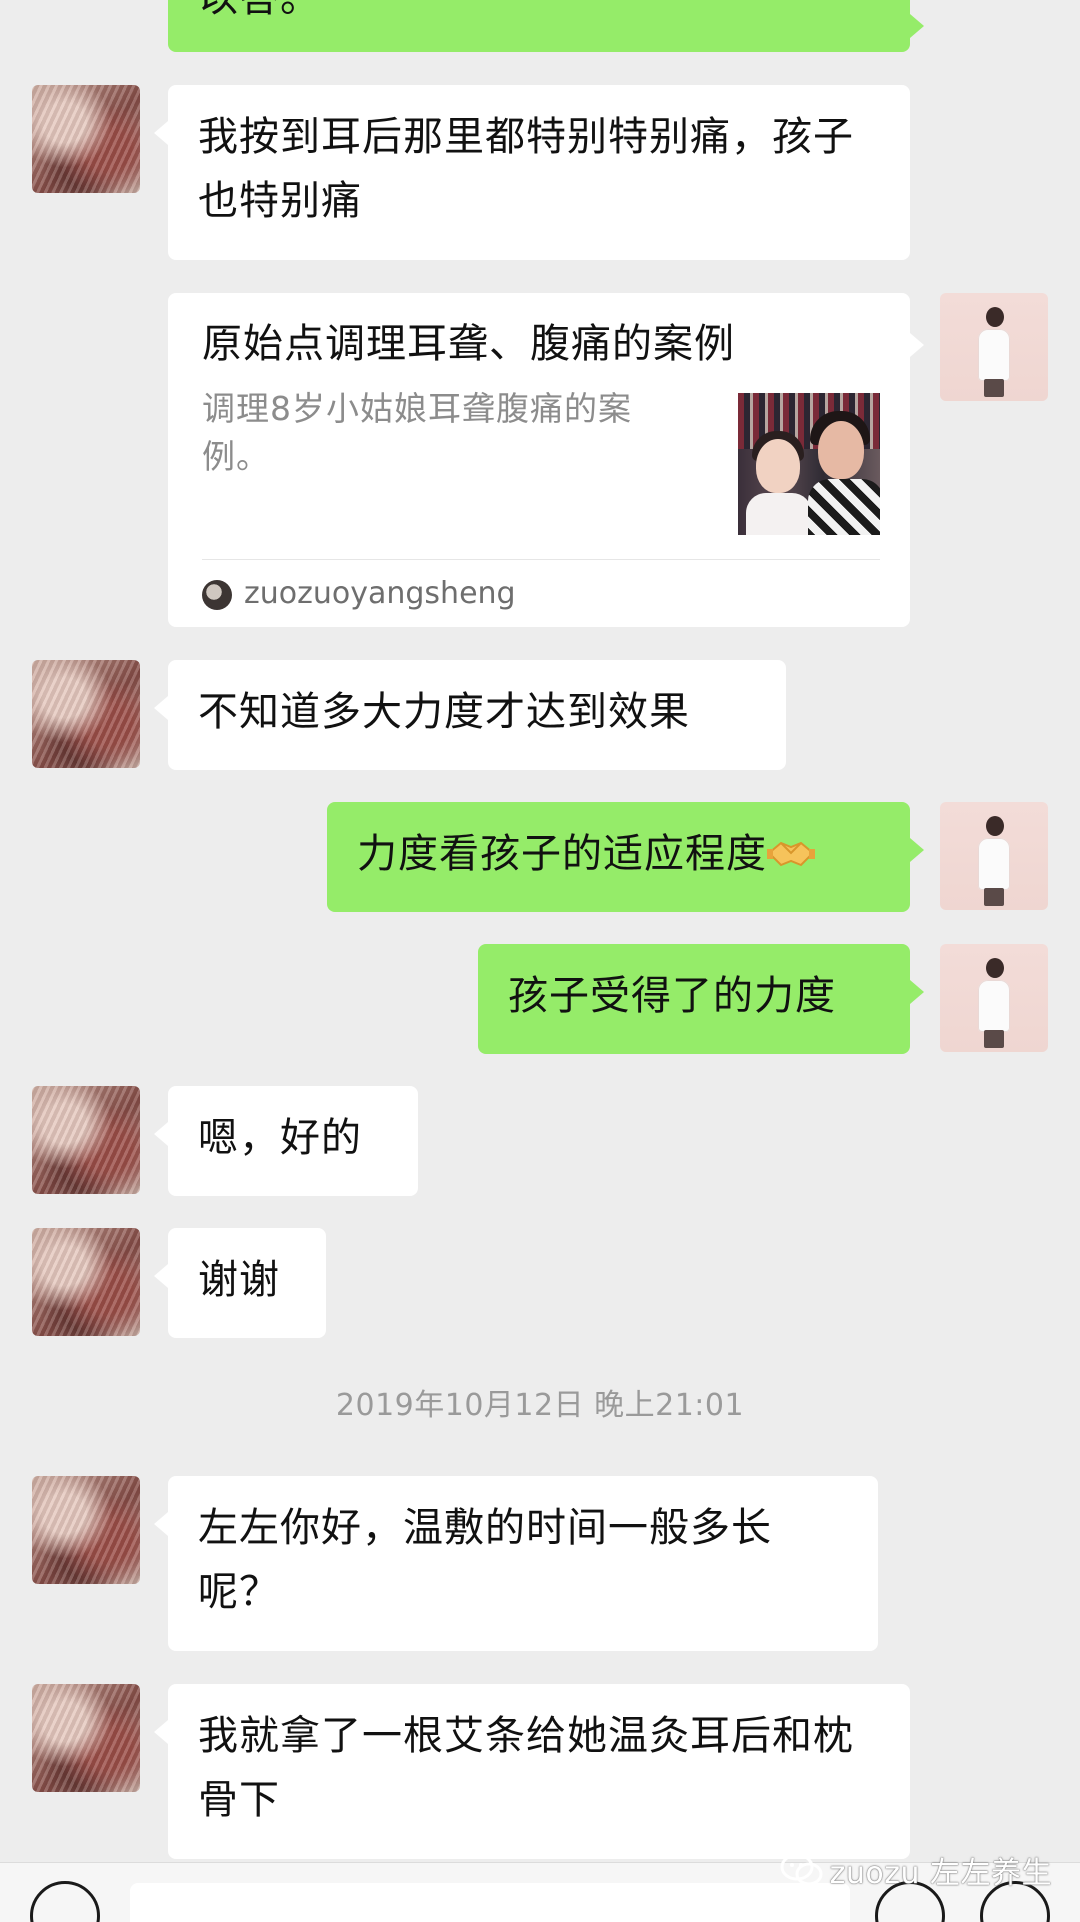  Describe the element at coordinates (541, 559) in the screenshot. I see `divider` at that location.